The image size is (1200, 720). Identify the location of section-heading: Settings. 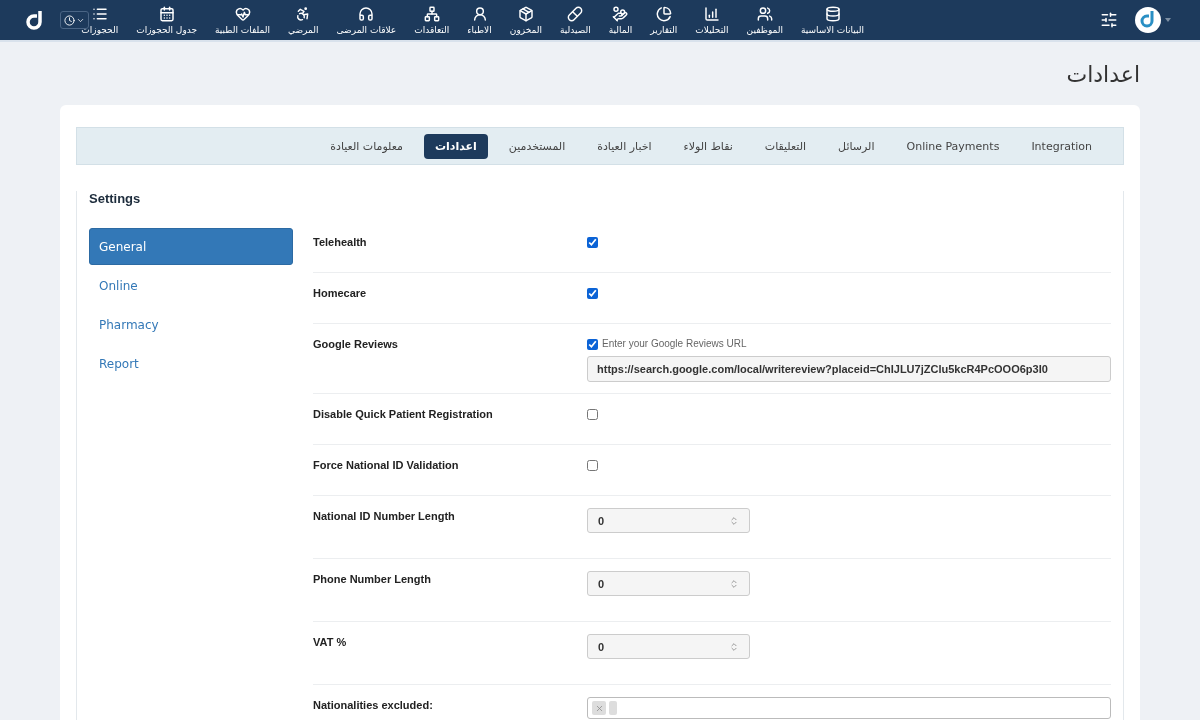
(115, 198).